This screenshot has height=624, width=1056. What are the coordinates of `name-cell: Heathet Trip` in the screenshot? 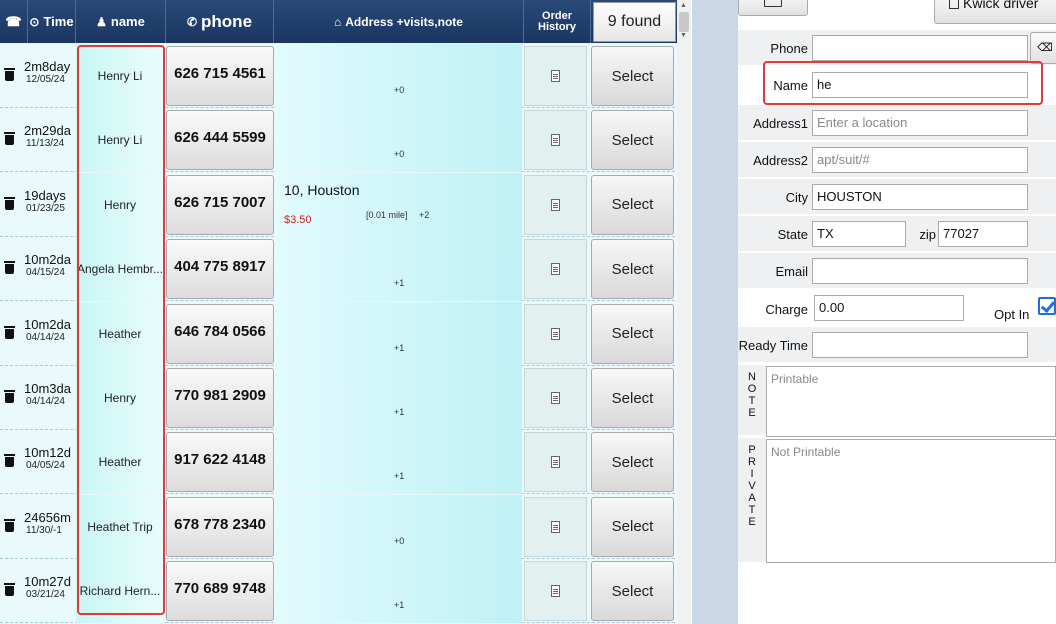 It's located at (120, 526).